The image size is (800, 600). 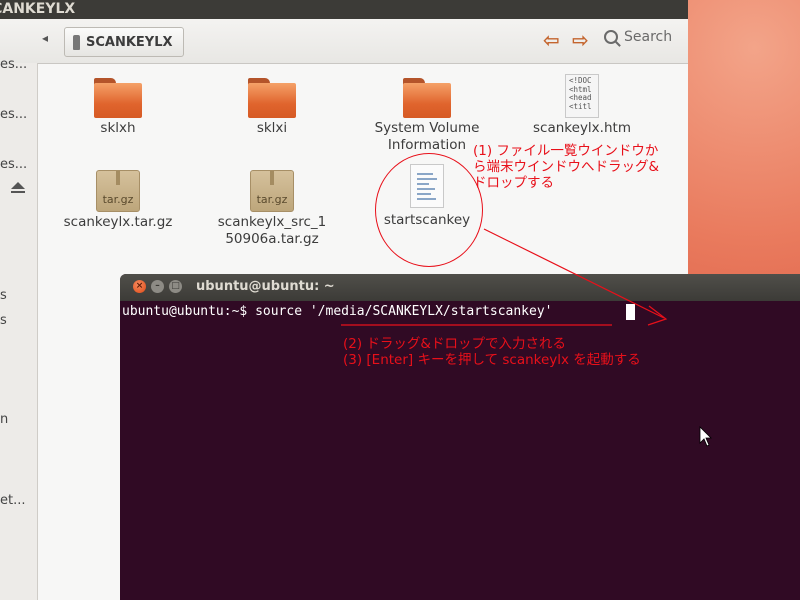 What do you see at coordinates (657, 315) in the screenshot?
I see `drag-arrow-head` at bounding box center [657, 315].